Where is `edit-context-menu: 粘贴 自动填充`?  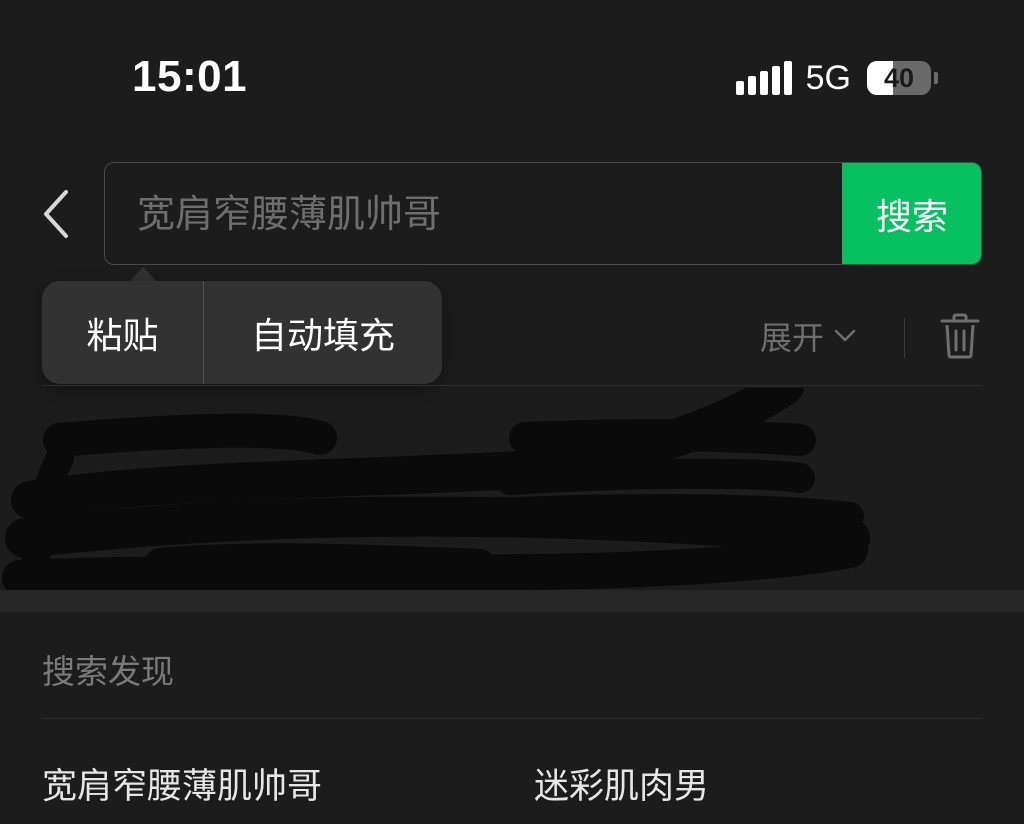 edit-context-menu: 粘贴 自动填充 is located at coordinates (242, 332).